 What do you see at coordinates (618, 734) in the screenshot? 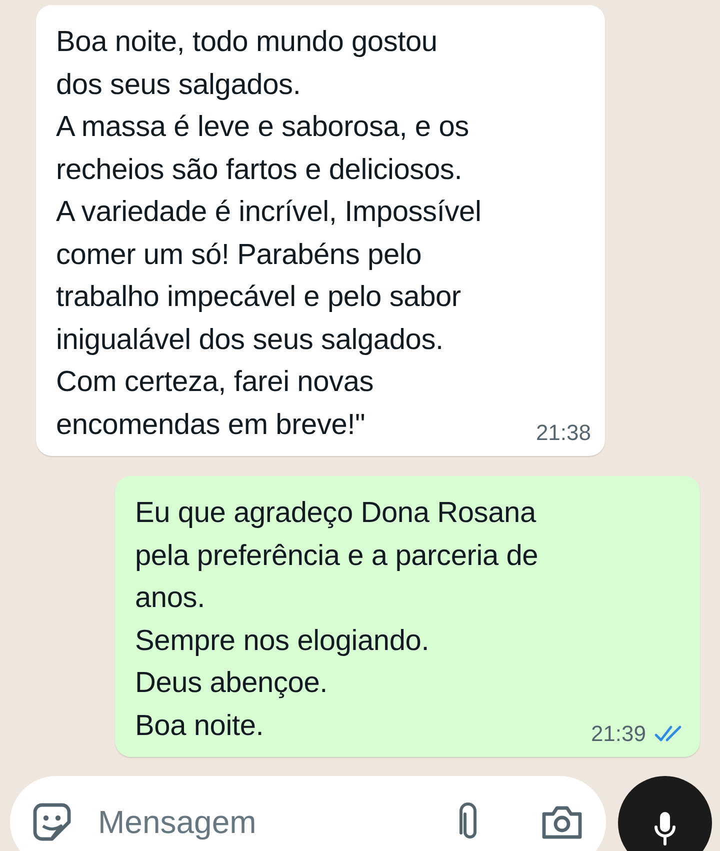
I see `message-time: 21:39` at bounding box center [618, 734].